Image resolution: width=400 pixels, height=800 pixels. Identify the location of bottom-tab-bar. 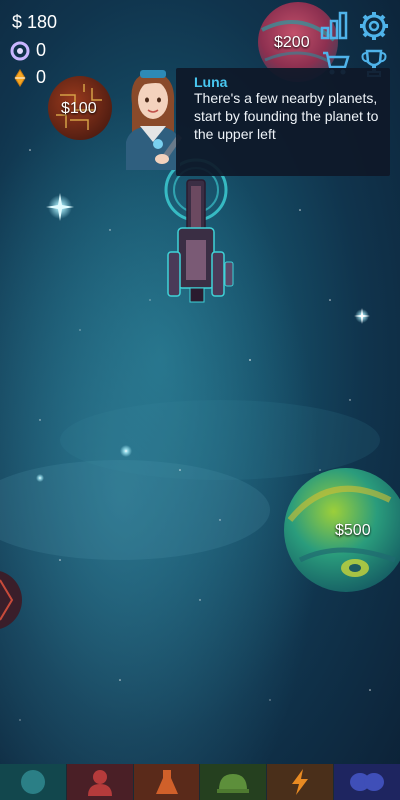
(200, 782).